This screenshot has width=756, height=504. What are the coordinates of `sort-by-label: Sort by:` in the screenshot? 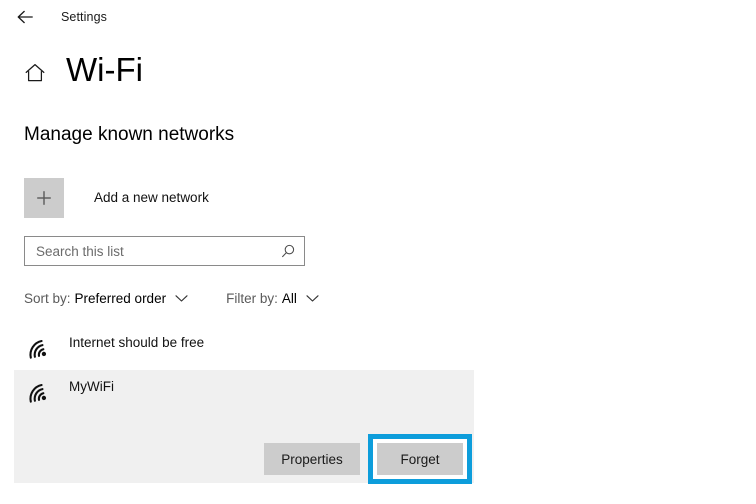 It's located at (47, 298).